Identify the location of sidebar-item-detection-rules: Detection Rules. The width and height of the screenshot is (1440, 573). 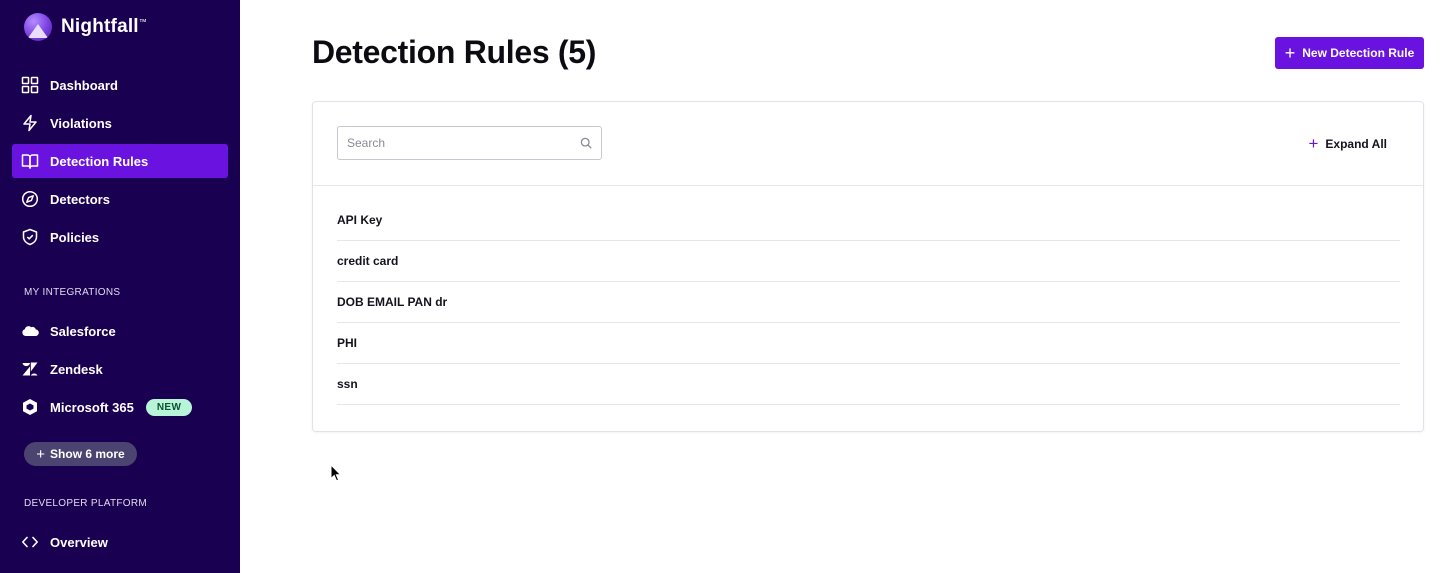
(120, 161).